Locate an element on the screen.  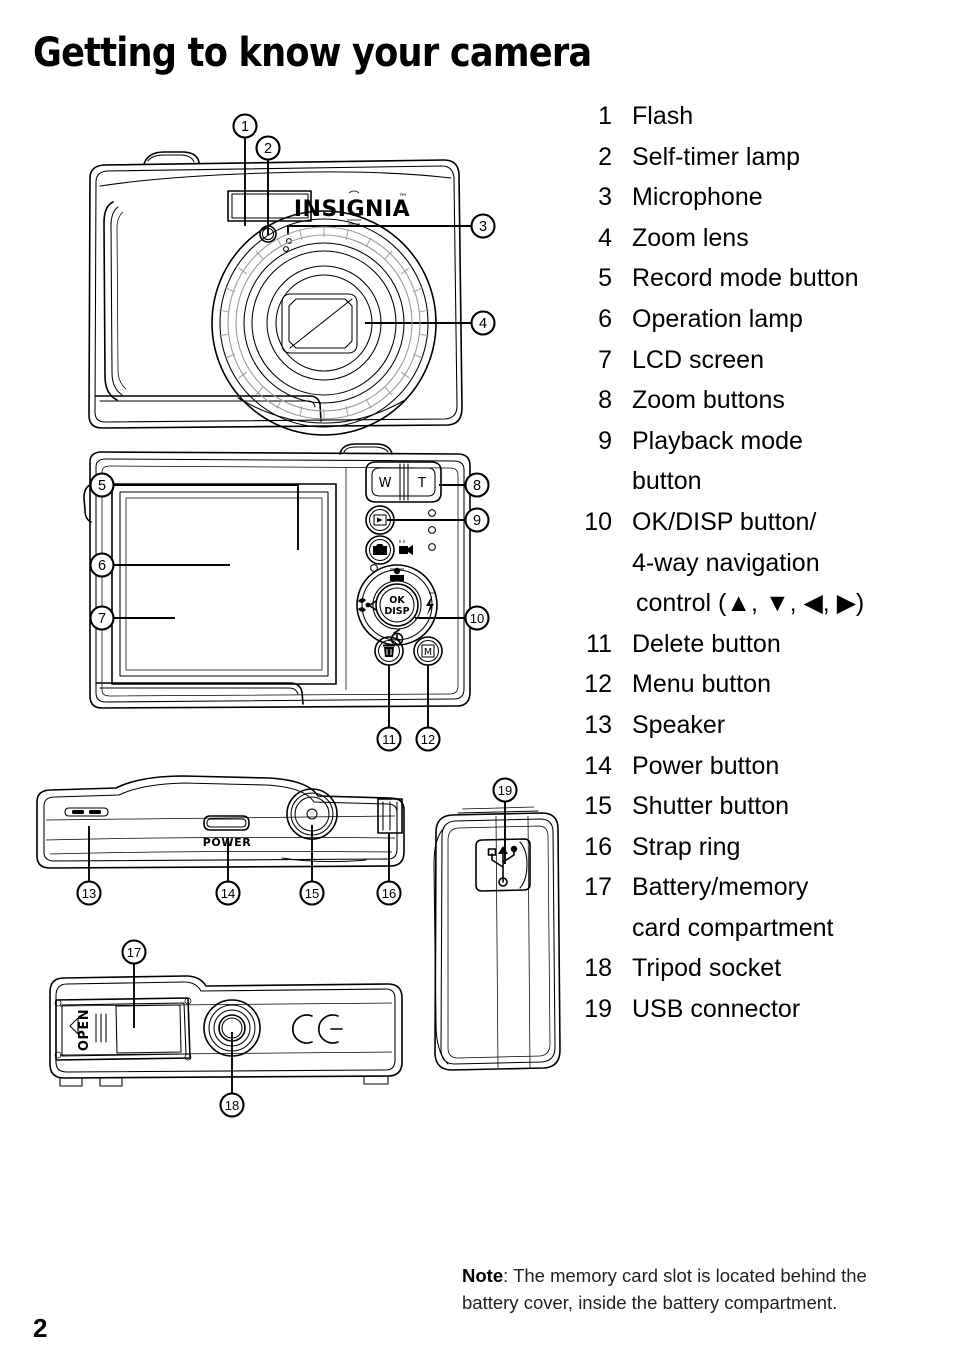
camera-top-view: POWER 13 14 15 16 is located at coordinates (230, 845).